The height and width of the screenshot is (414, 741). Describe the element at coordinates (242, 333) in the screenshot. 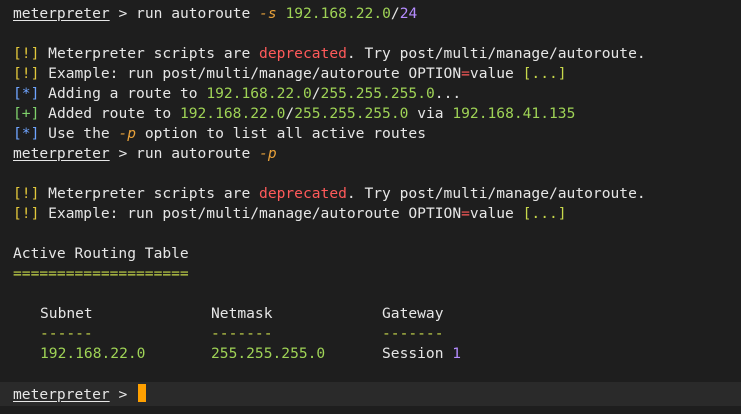

I see `dash-netmask: -------` at that location.